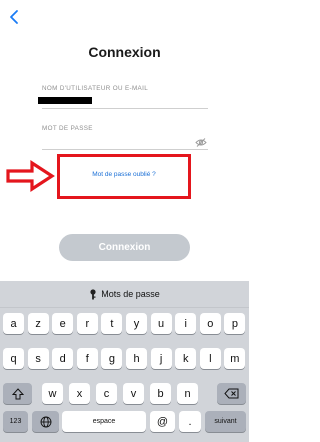  What do you see at coordinates (124, 174) in the screenshot?
I see `forgot-password-link: Mot de passe oublié ?` at bounding box center [124, 174].